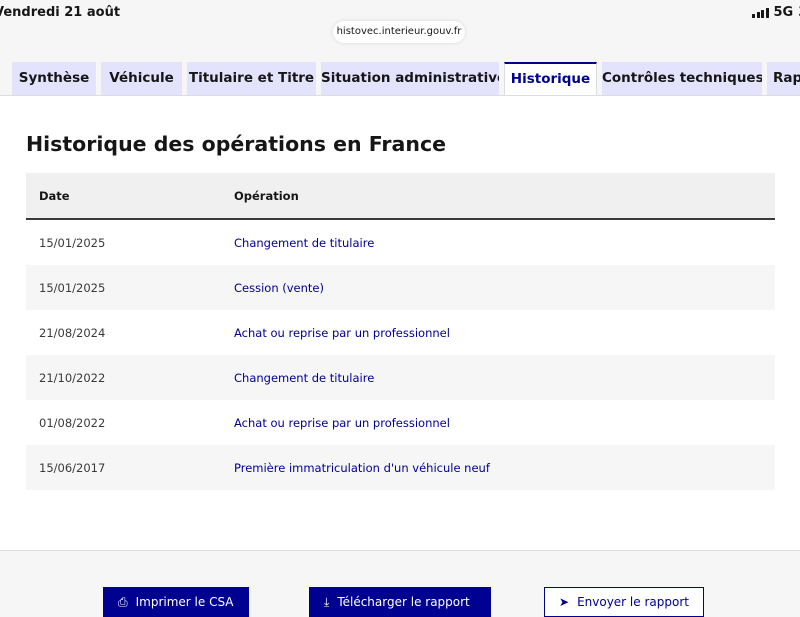 This screenshot has height=617, width=800. Describe the element at coordinates (399, 32) in the screenshot. I see `address-bar: histovec.interieur.gouv.fr` at that location.